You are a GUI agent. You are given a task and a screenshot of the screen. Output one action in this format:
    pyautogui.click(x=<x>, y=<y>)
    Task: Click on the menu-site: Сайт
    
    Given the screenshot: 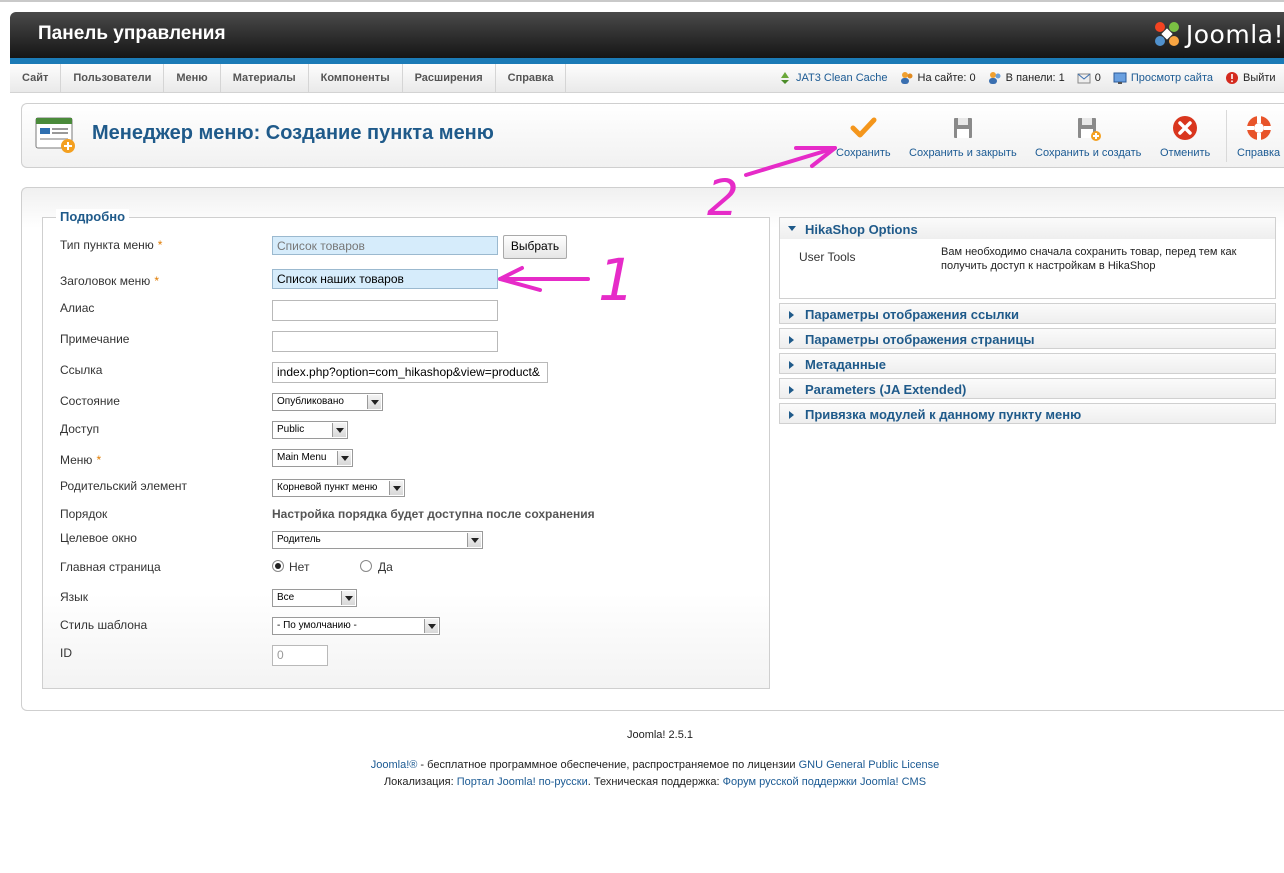 What is the action you would take?
    pyautogui.click(x=36, y=78)
    